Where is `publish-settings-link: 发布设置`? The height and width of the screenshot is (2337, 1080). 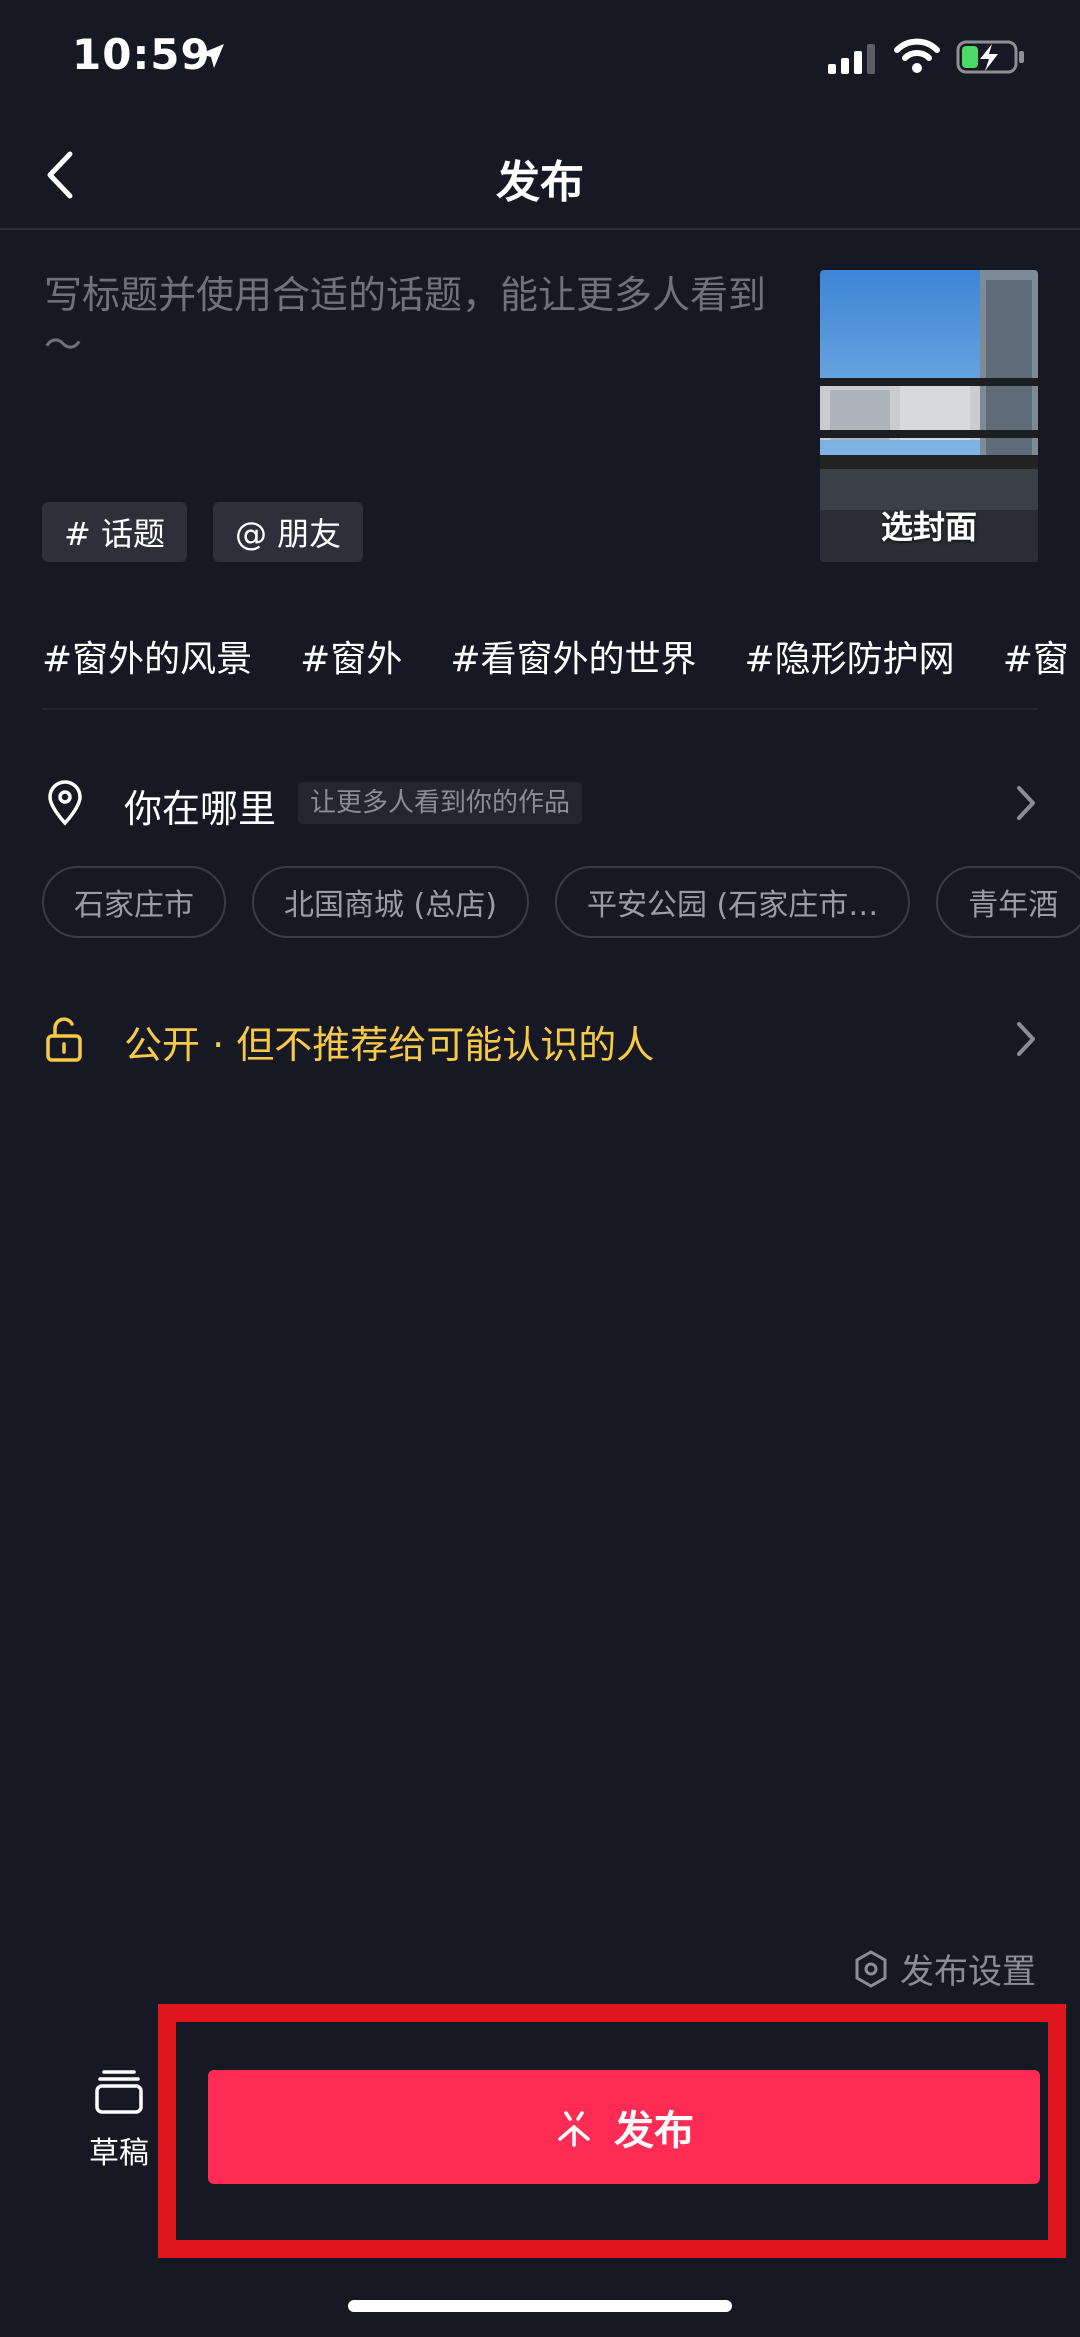 publish-settings-link: 发布设置 is located at coordinates (945, 1968).